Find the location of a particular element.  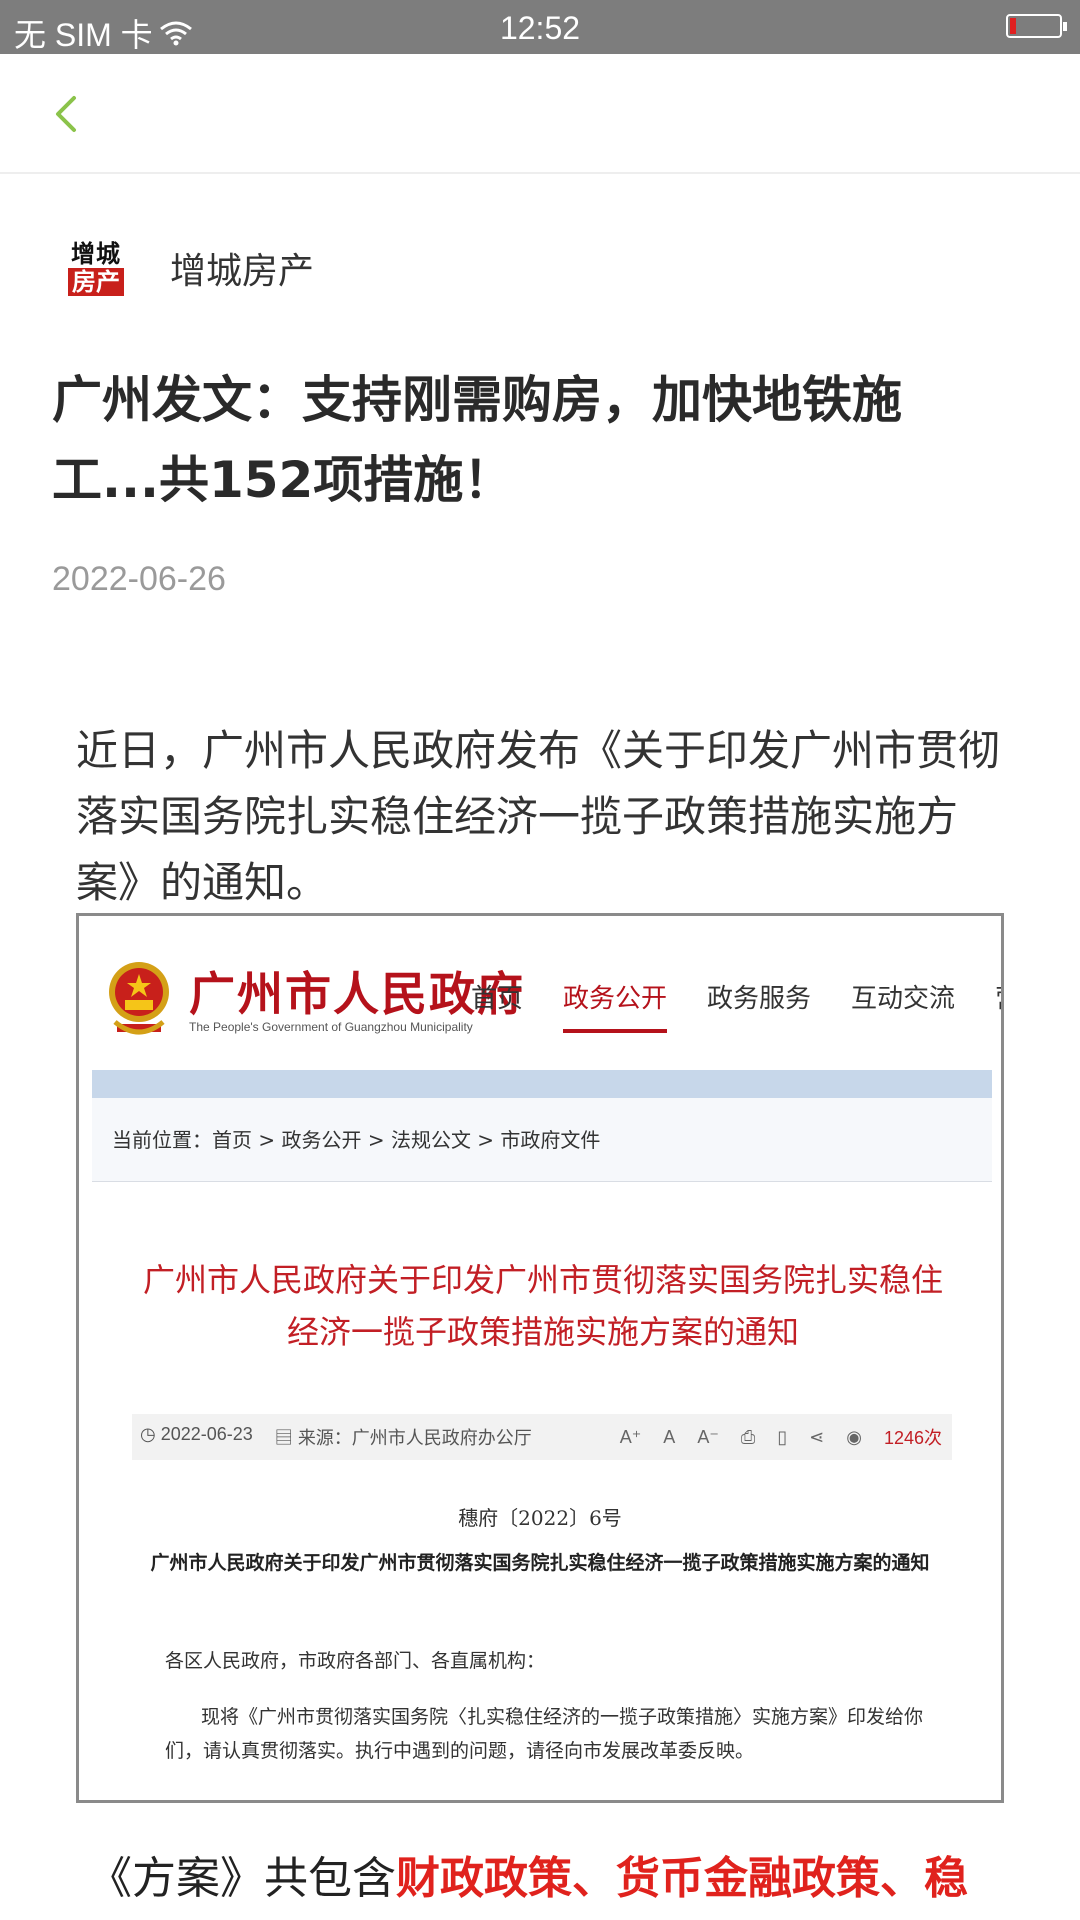

gov-meta-source: 来源：广州市人民政府办公厅 is located at coordinates (414, 1438).